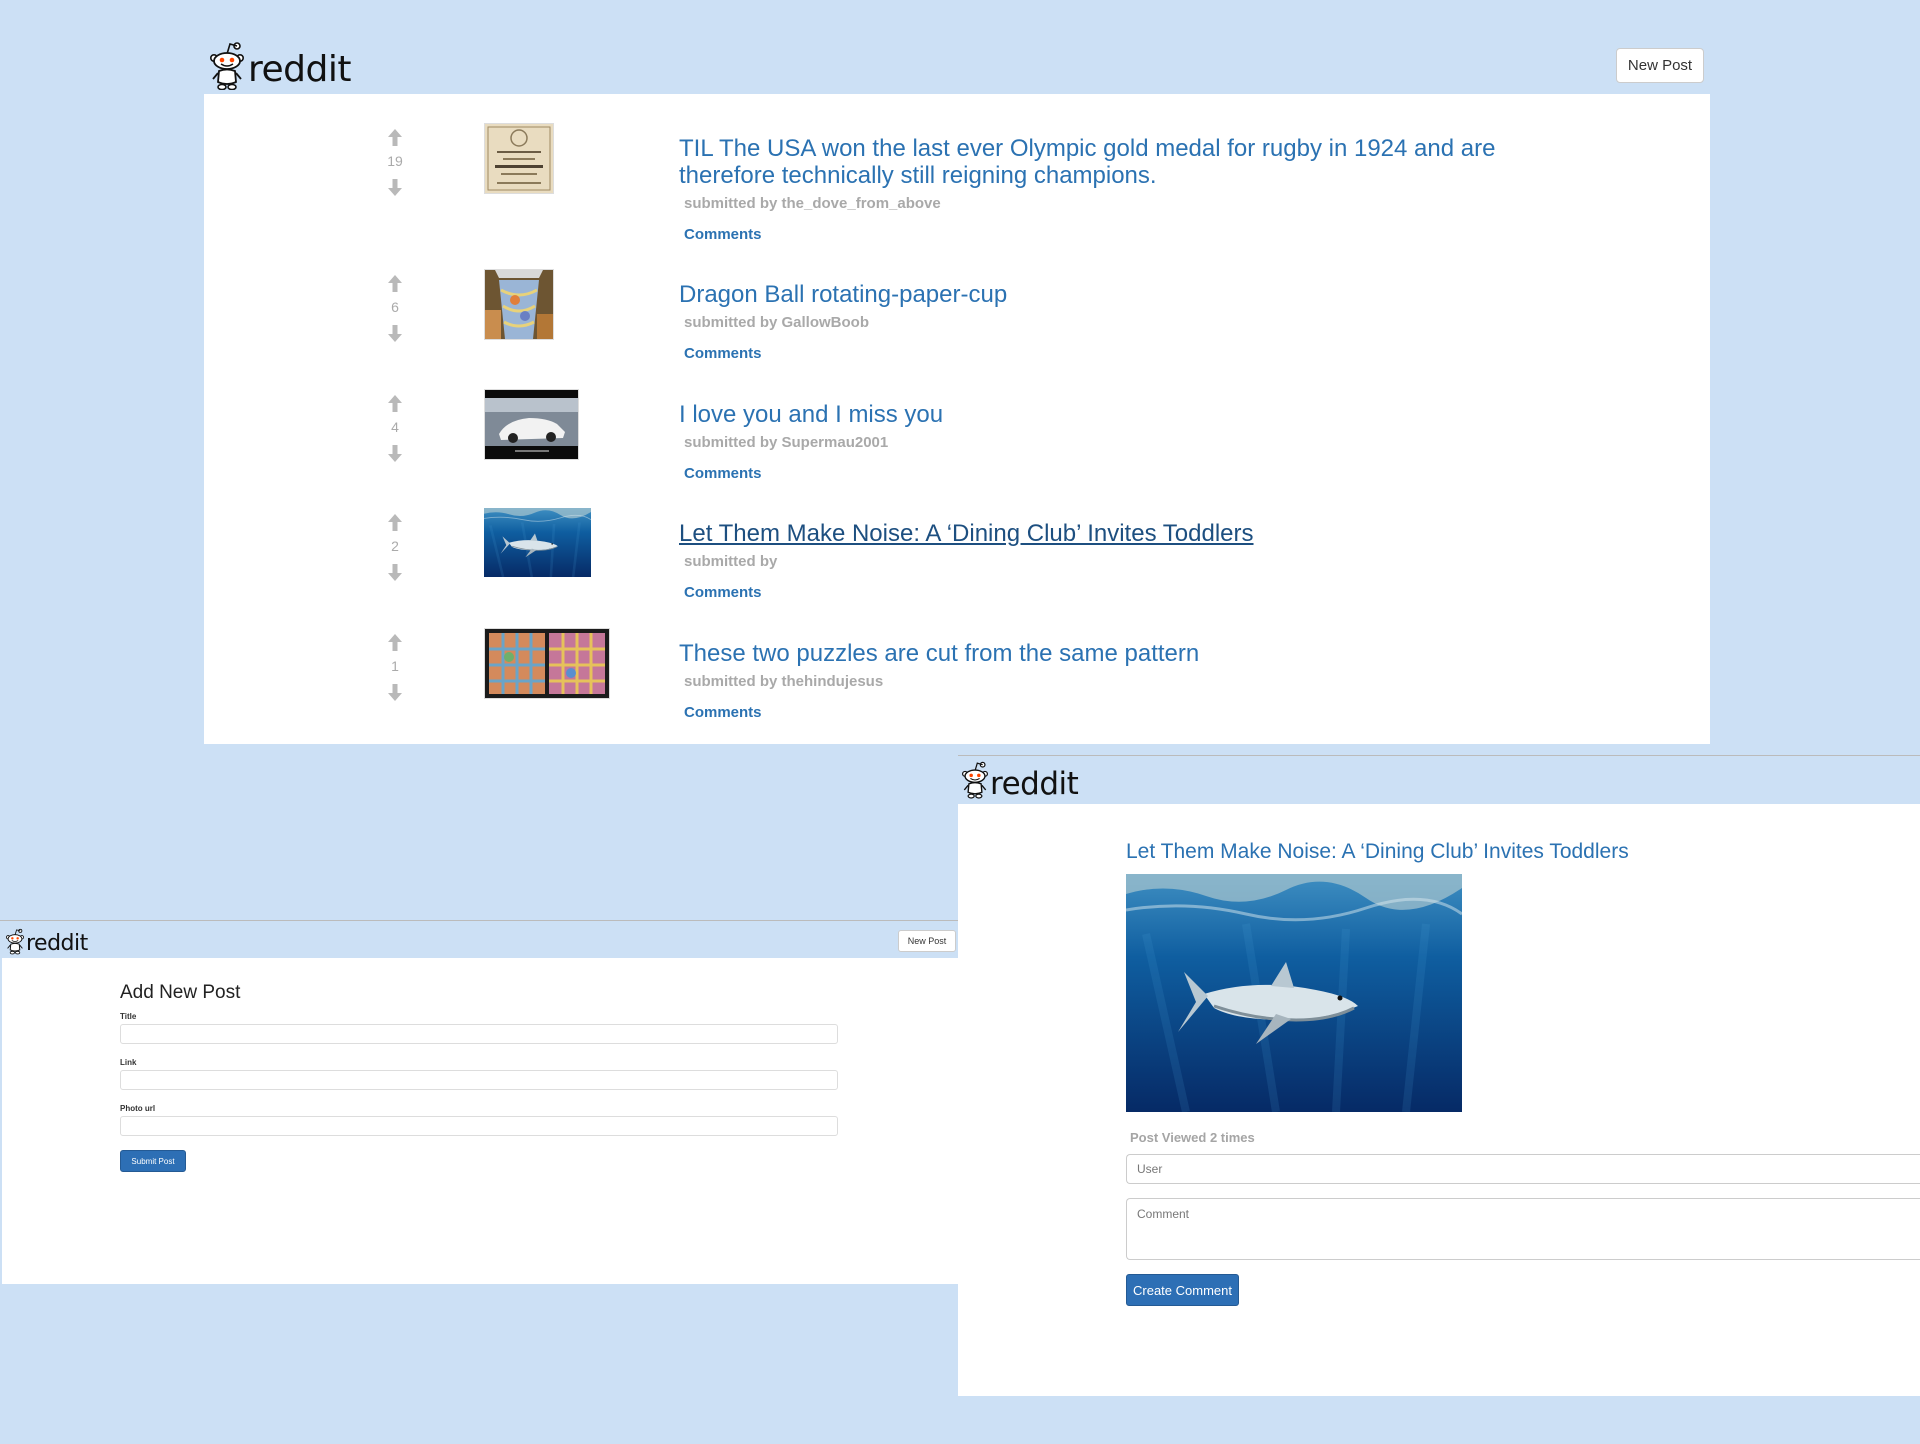  I want to click on create-comment-button: Create Comment, so click(1182, 1290).